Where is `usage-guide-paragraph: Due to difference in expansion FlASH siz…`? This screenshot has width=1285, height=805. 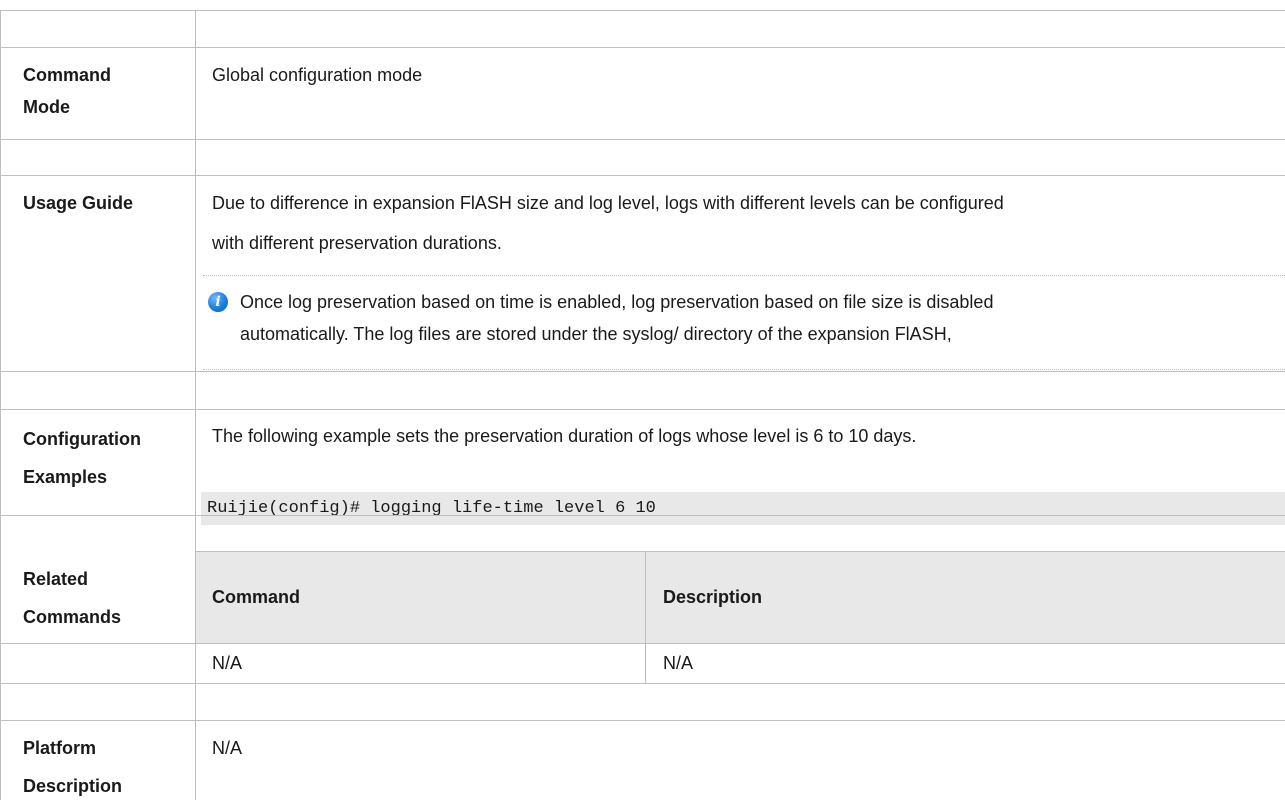
usage-guide-paragraph: Due to difference in expansion FlASH siz… is located at coordinates (608, 223).